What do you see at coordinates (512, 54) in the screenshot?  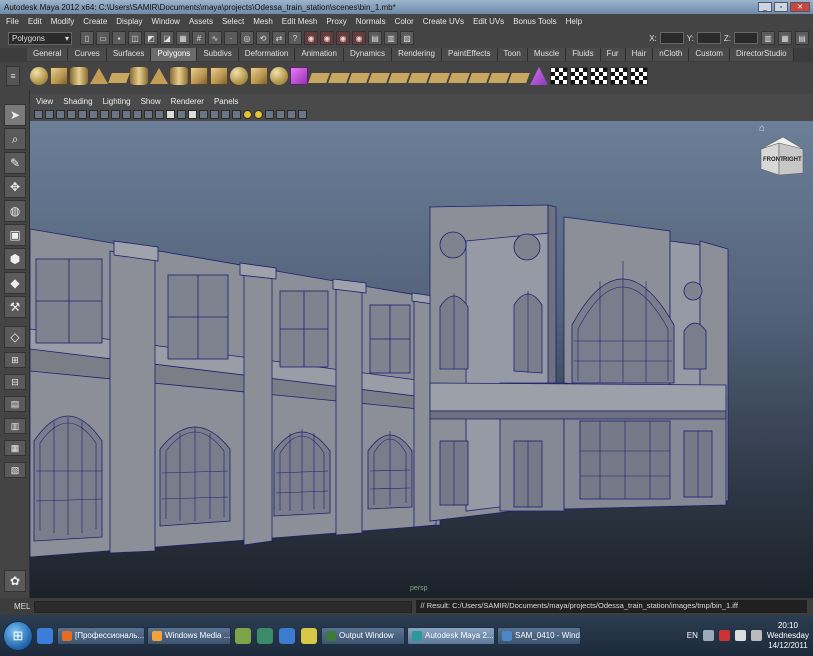 I see `shelf-tab-toon: Toon` at bounding box center [512, 54].